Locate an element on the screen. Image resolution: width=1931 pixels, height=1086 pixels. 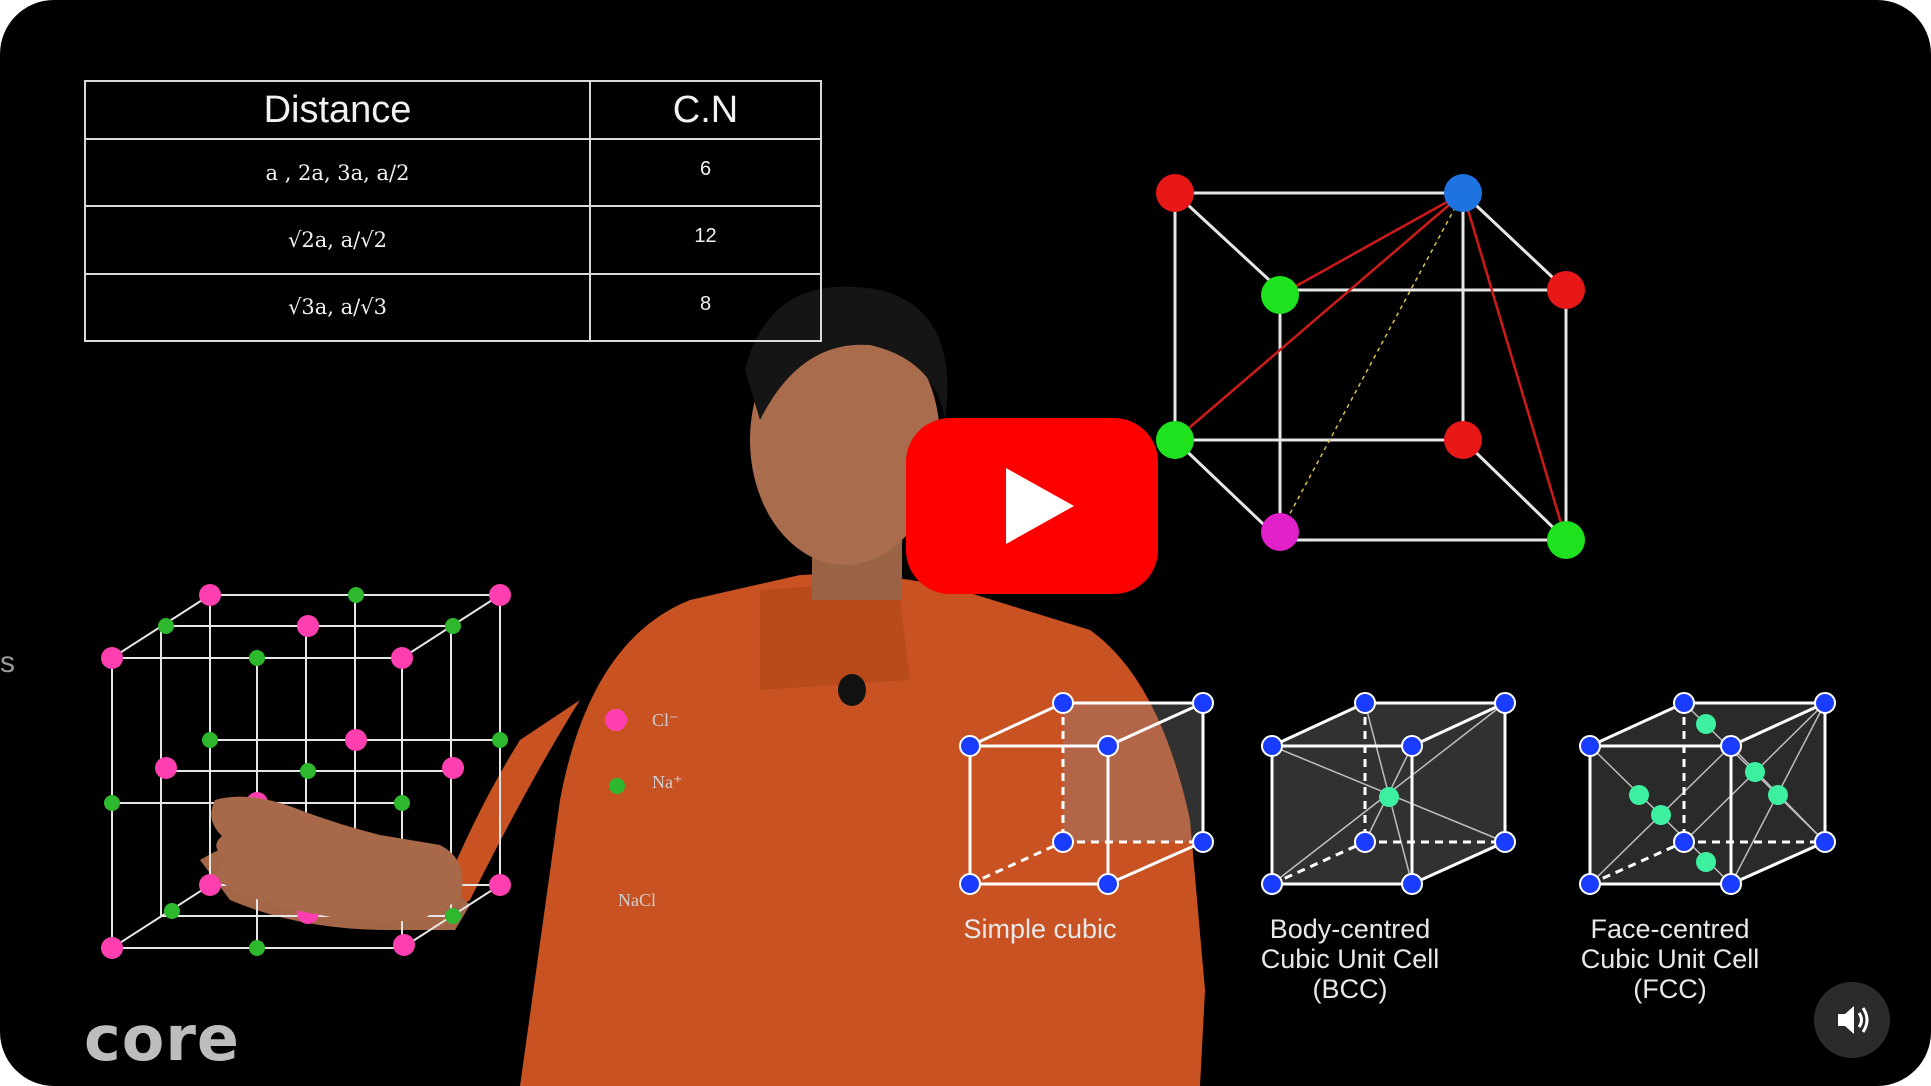
fcc-label: Face-centred Cubic Unit Cell (FCC) is located at coordinates (1670, 959).